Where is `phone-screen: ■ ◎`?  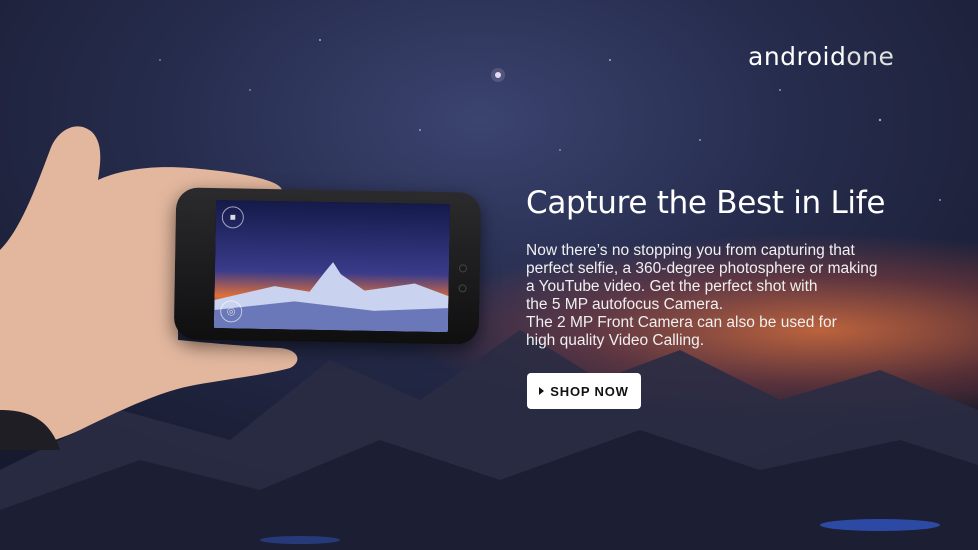
phone-screen: ■ ◎ is located at coordinates (332, 266).